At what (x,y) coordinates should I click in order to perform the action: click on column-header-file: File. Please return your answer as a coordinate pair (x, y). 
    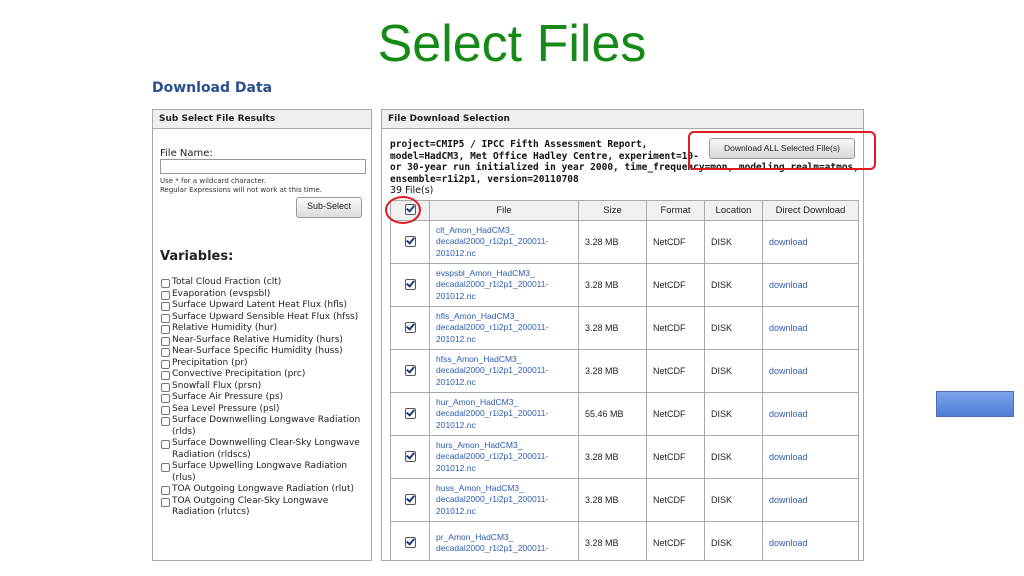
    Looking at the image, I should click on (504, 210).